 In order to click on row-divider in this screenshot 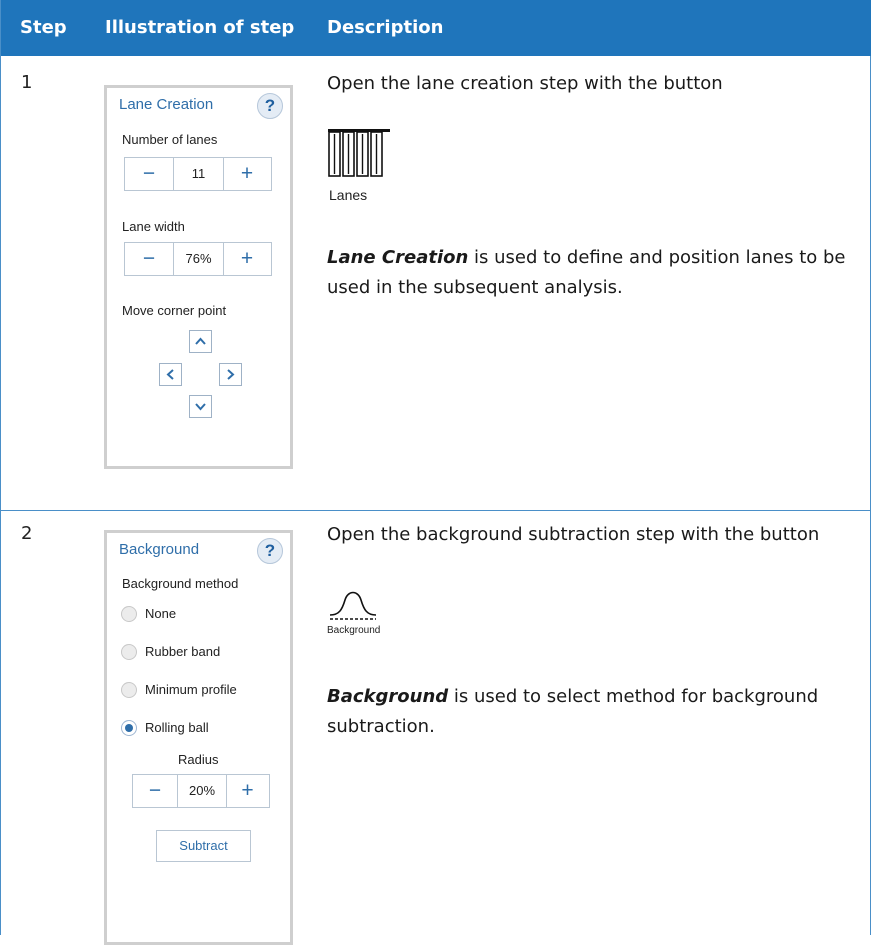, I will do `click(436, 510)`.